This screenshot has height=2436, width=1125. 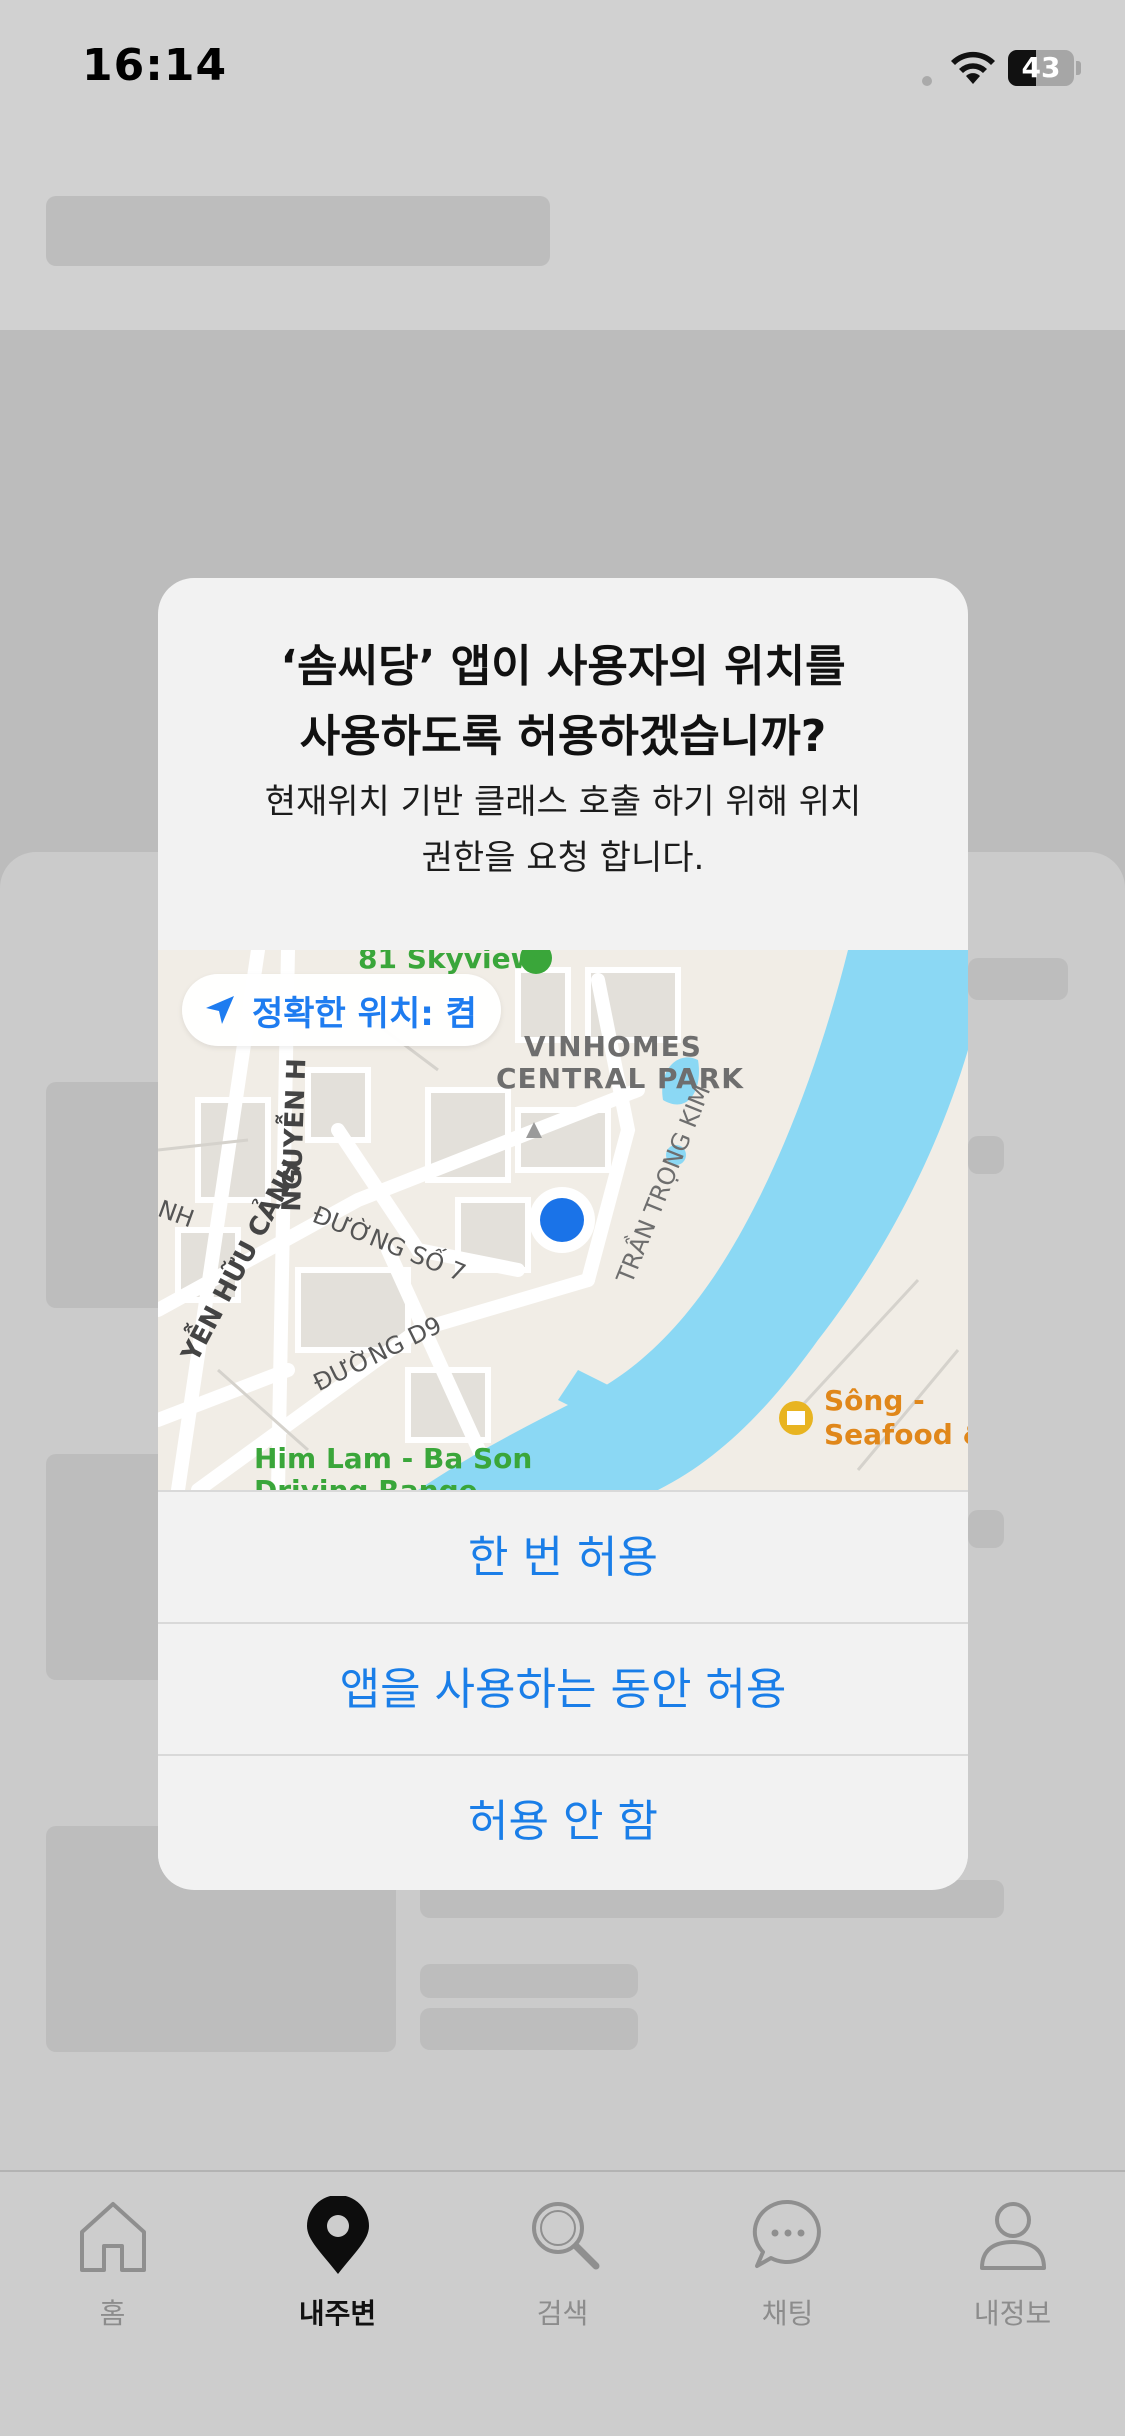 I want to click on tab-my-info: 내정보, so click(x=1012, y=2271).